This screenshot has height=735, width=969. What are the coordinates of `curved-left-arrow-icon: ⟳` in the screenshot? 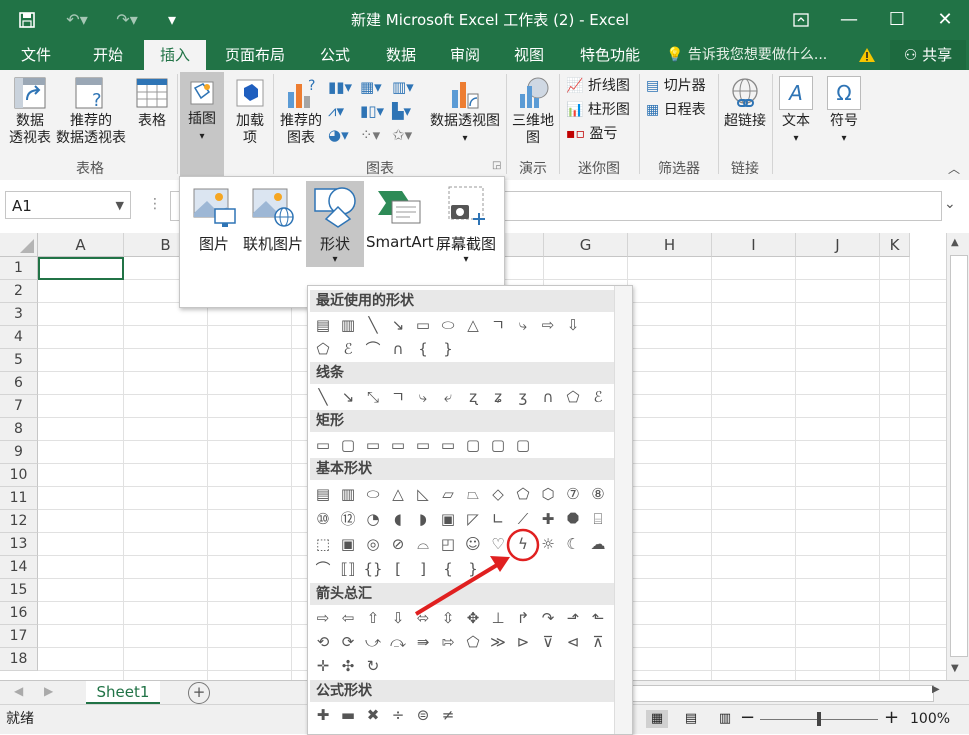 It's located at (348, 642).